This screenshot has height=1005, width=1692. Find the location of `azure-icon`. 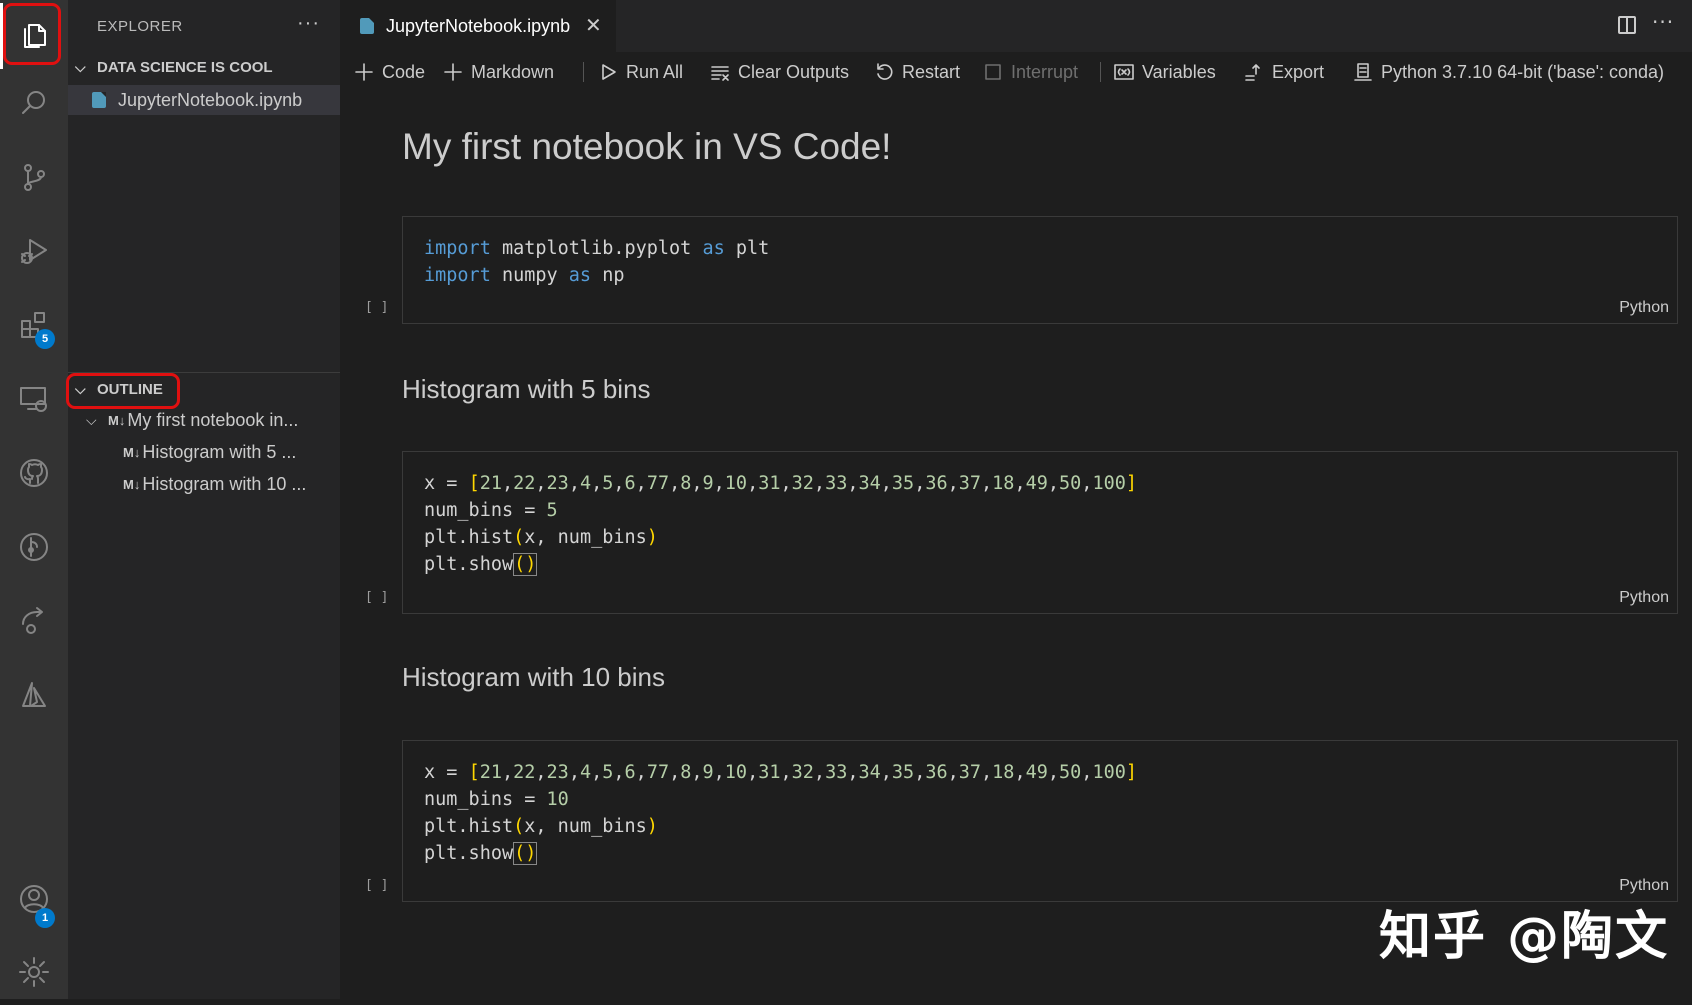

azure-icon is located at coordinates (34, 694).